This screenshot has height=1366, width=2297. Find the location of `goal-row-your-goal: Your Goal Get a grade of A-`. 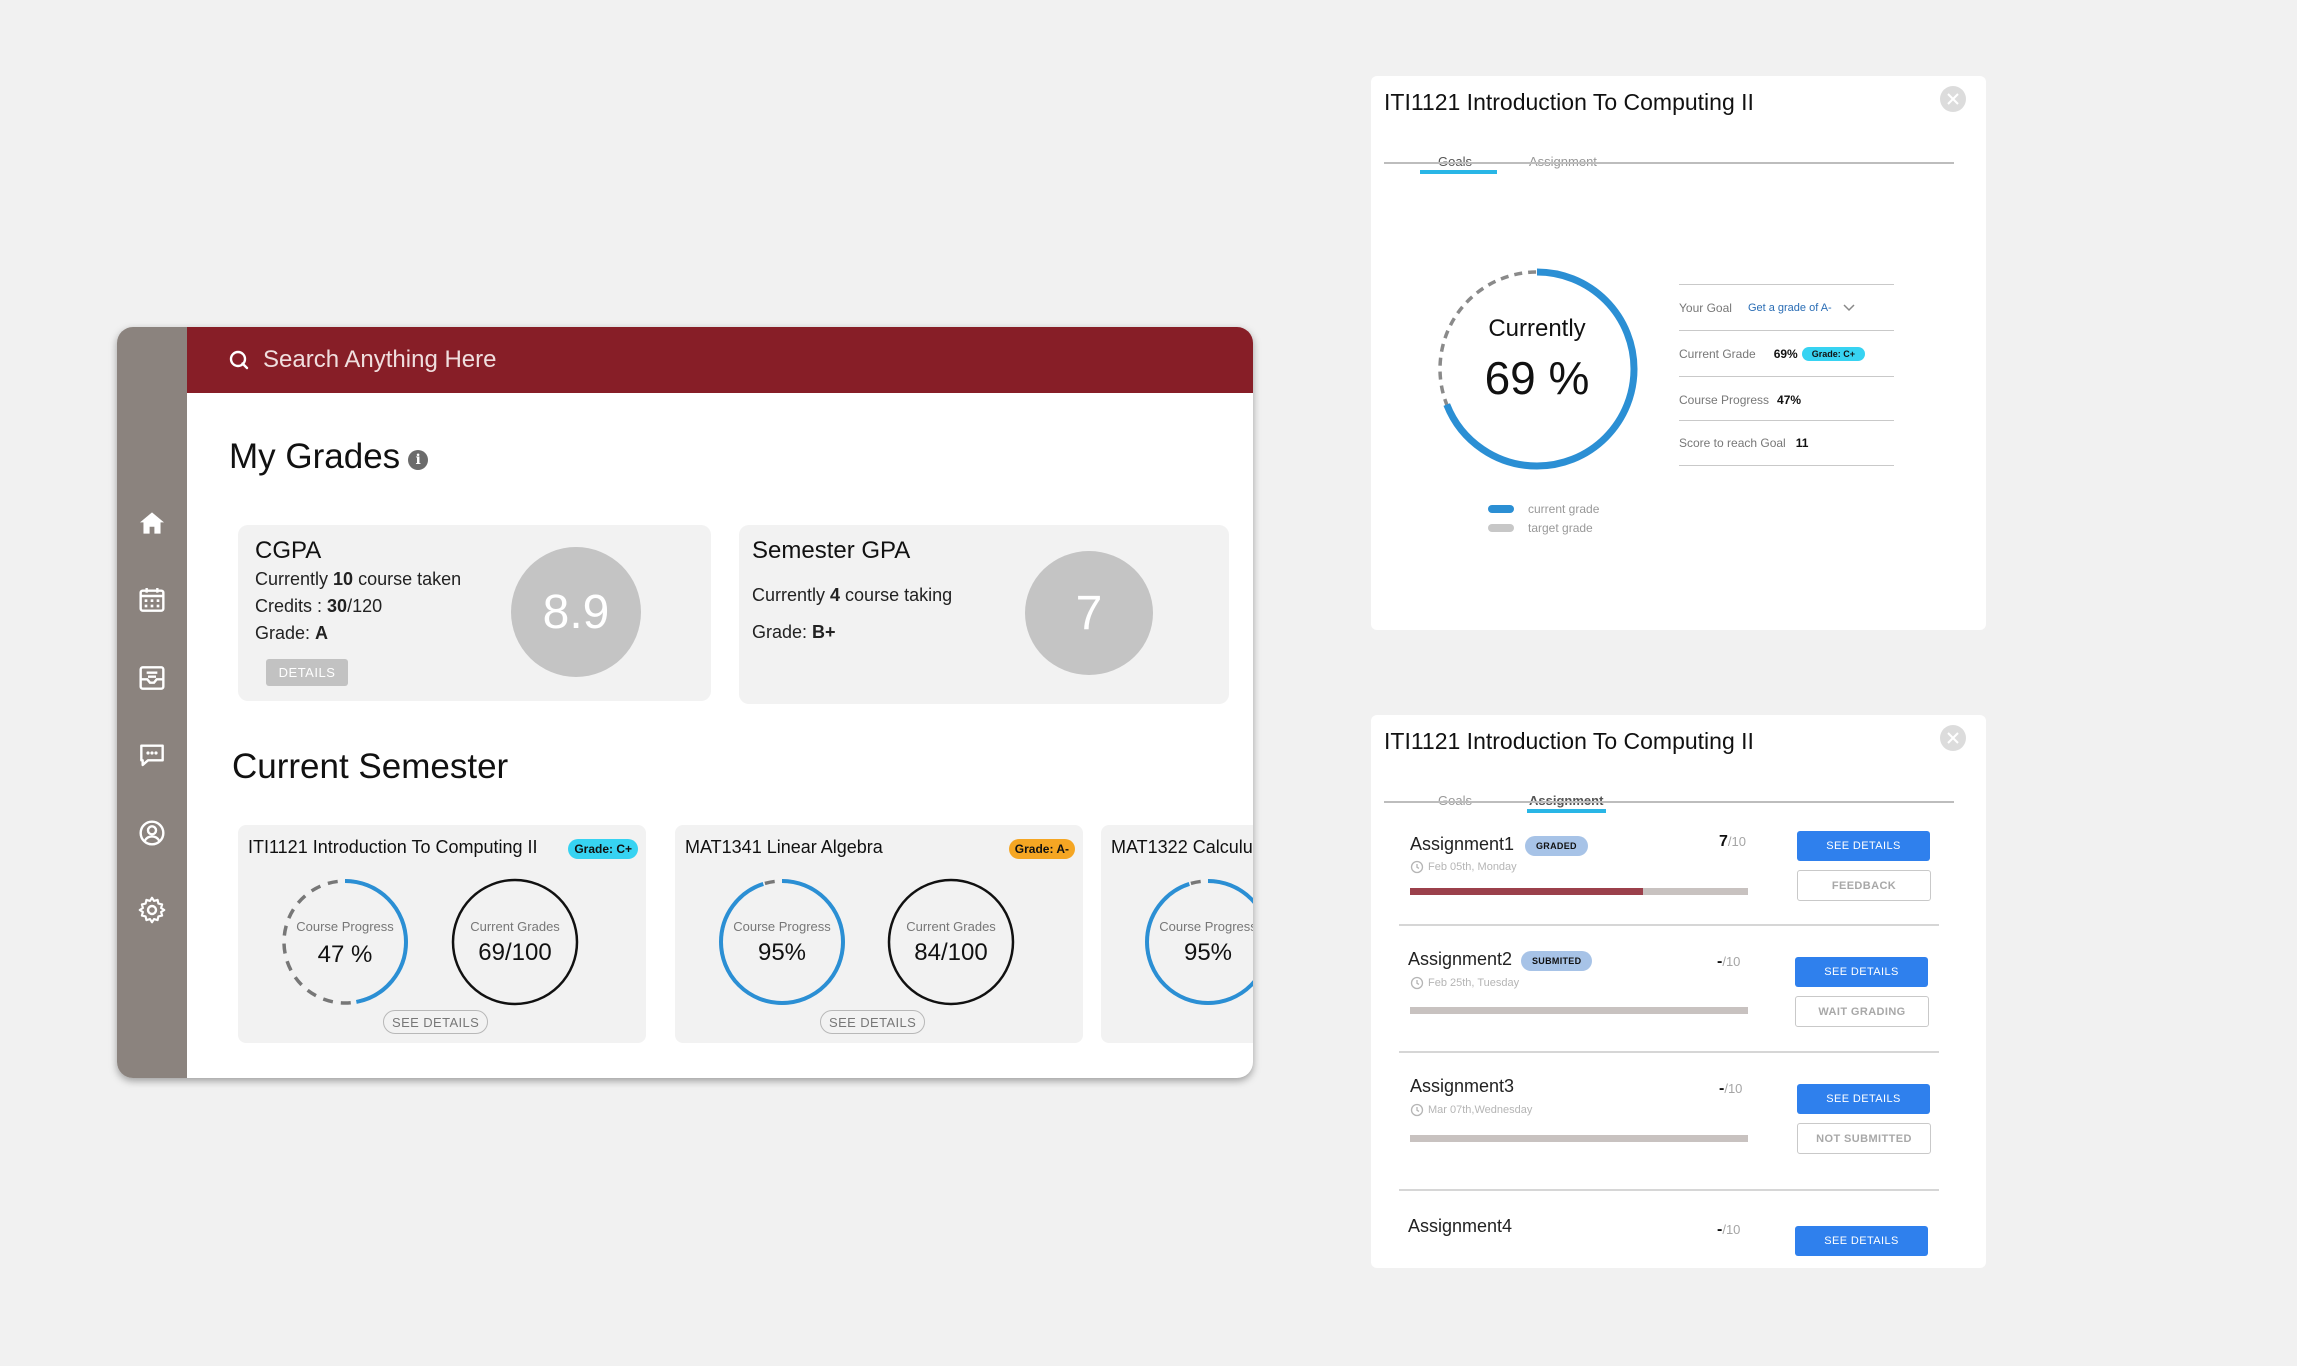

goal-row-your-goal: Your Goal Get a grade of A- is located at coordinates (1786, 307).